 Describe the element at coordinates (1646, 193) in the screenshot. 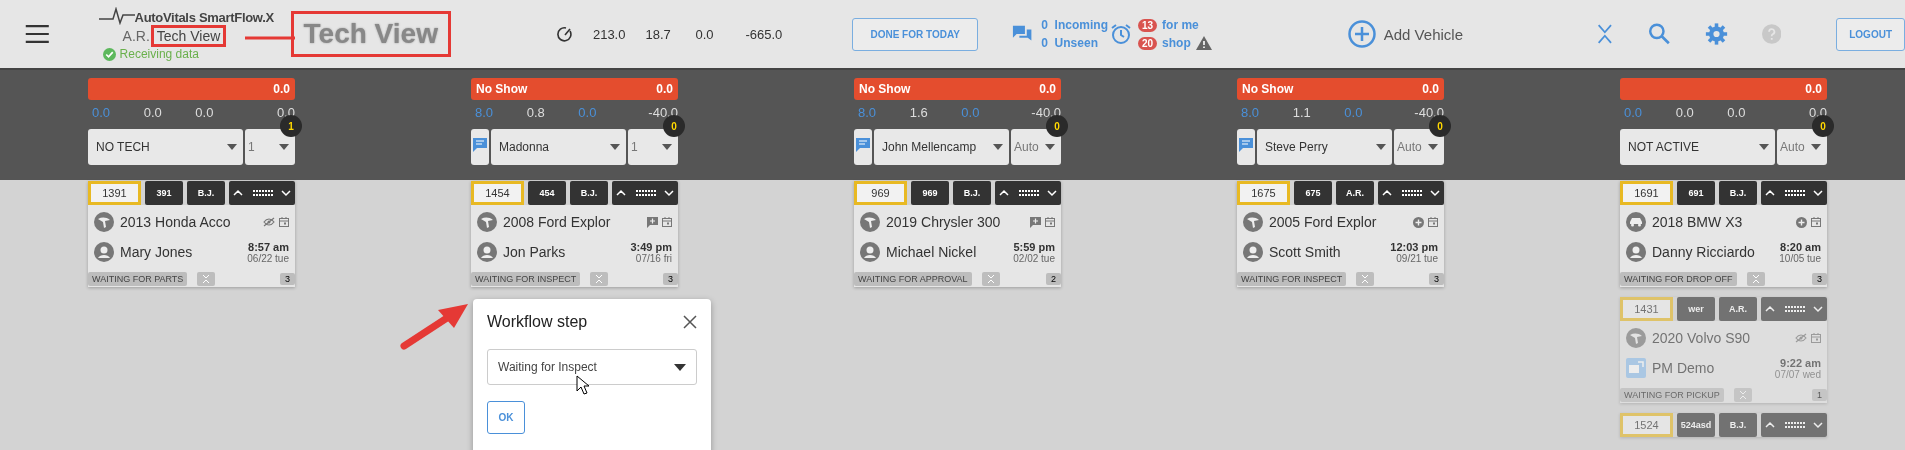

I see `ro-number: 1691` at that location.